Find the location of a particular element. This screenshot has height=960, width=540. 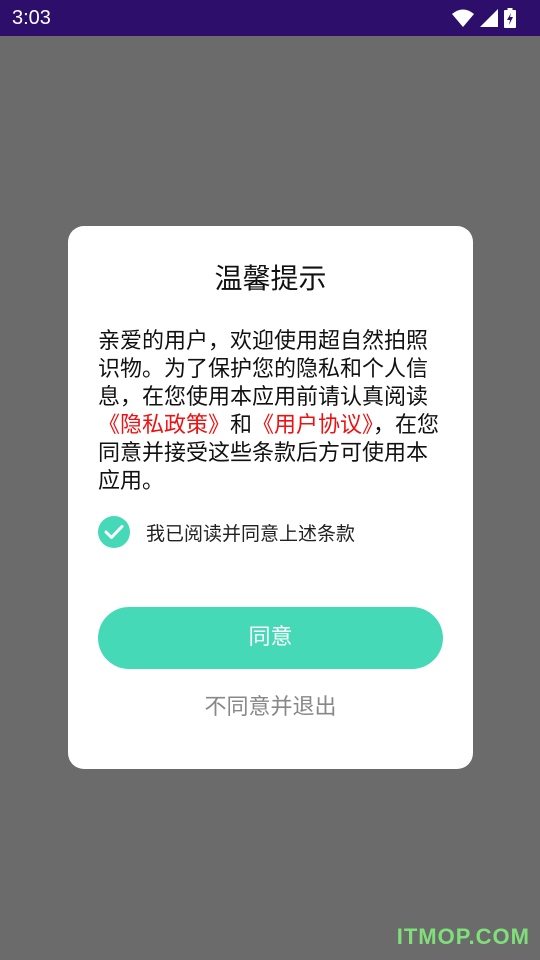

consent-label: 我已阅读并同意上述条款 is located at coordinates (251, 533).